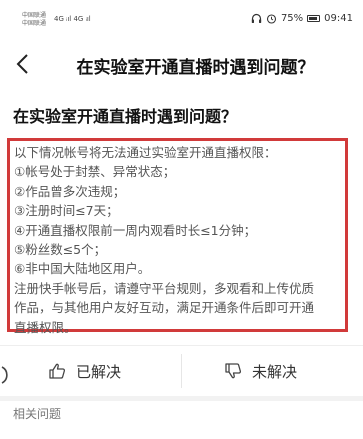 This screenshot has width=363, height=439. I want to click on status-bar: 中国联通 中国联通 4G ᵢıl 4G ᵢıl 75% 09:41, so click(181, 20).